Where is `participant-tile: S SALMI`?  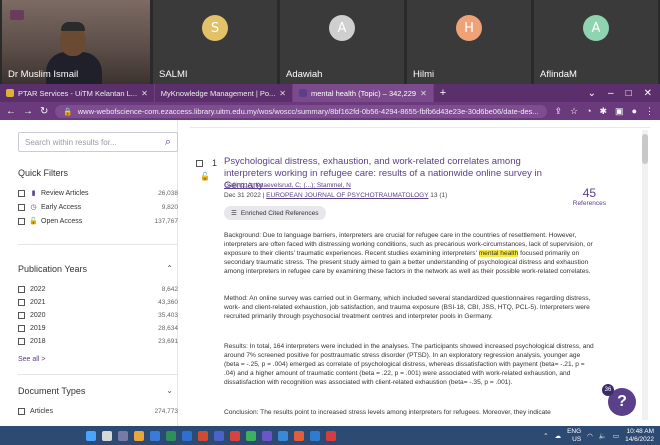 participant-tile: S SALMI is located at coordinates (215, 42).